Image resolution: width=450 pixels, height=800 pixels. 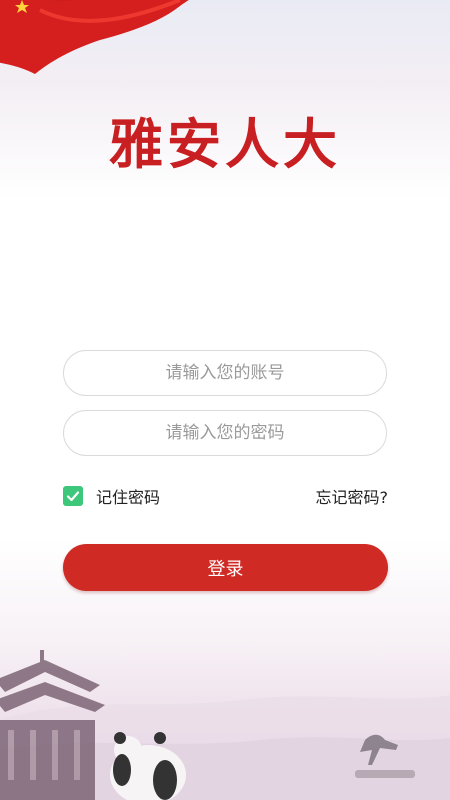 I want to click on password-field, so click(x=225, y=433).